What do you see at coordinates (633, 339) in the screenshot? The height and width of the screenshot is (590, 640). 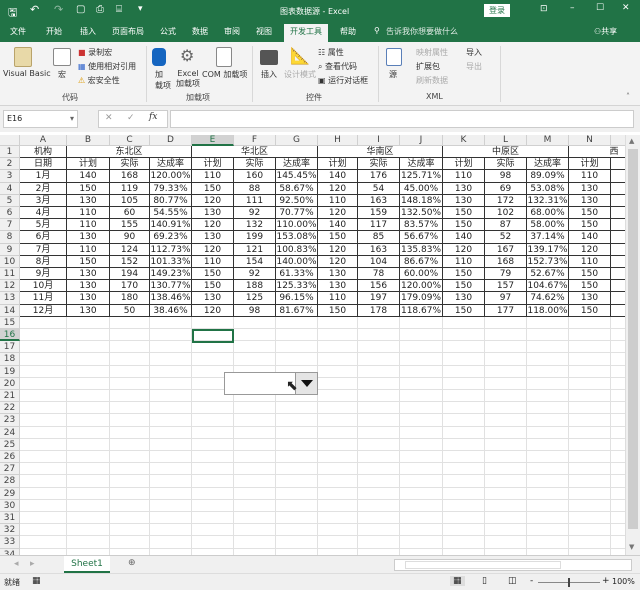 I see `scroll-thumb` at bounding box center [633, 339].